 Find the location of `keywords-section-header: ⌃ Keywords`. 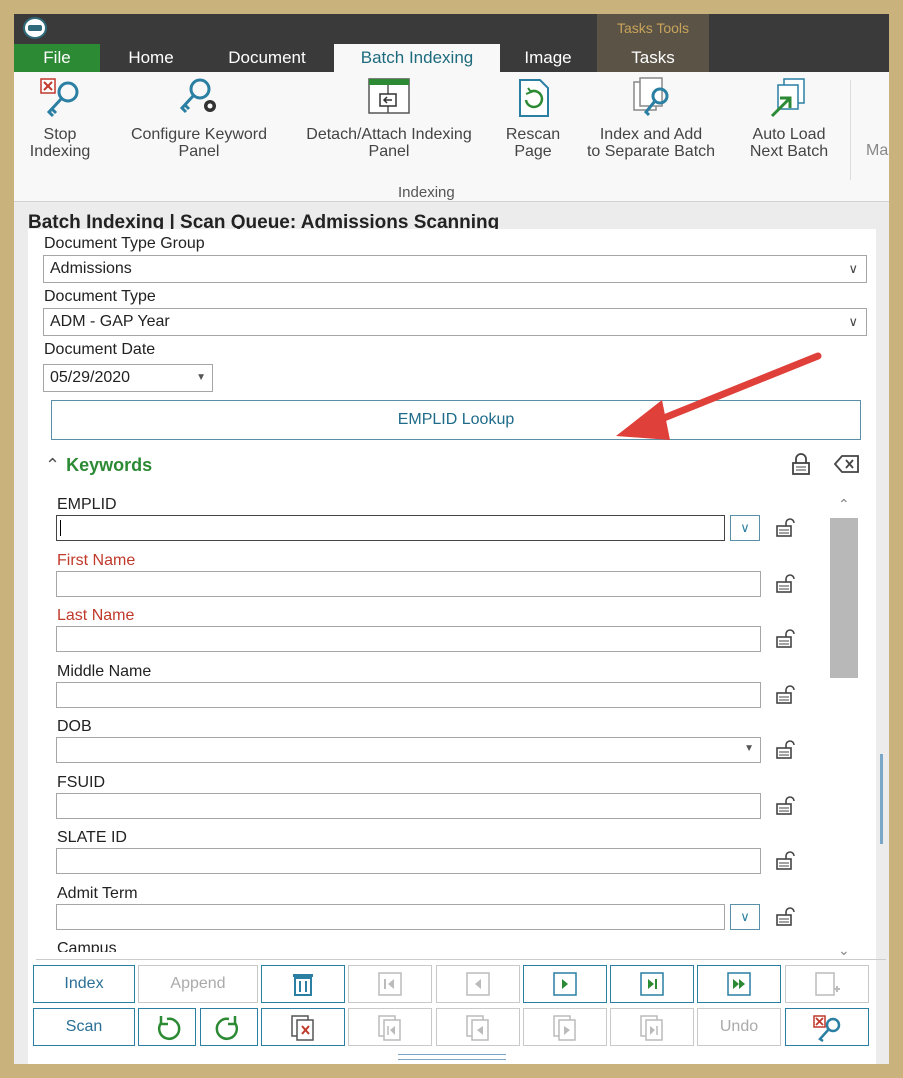

keywords-section-header: ⌃ Keywords is located at coordinates (98, 465).